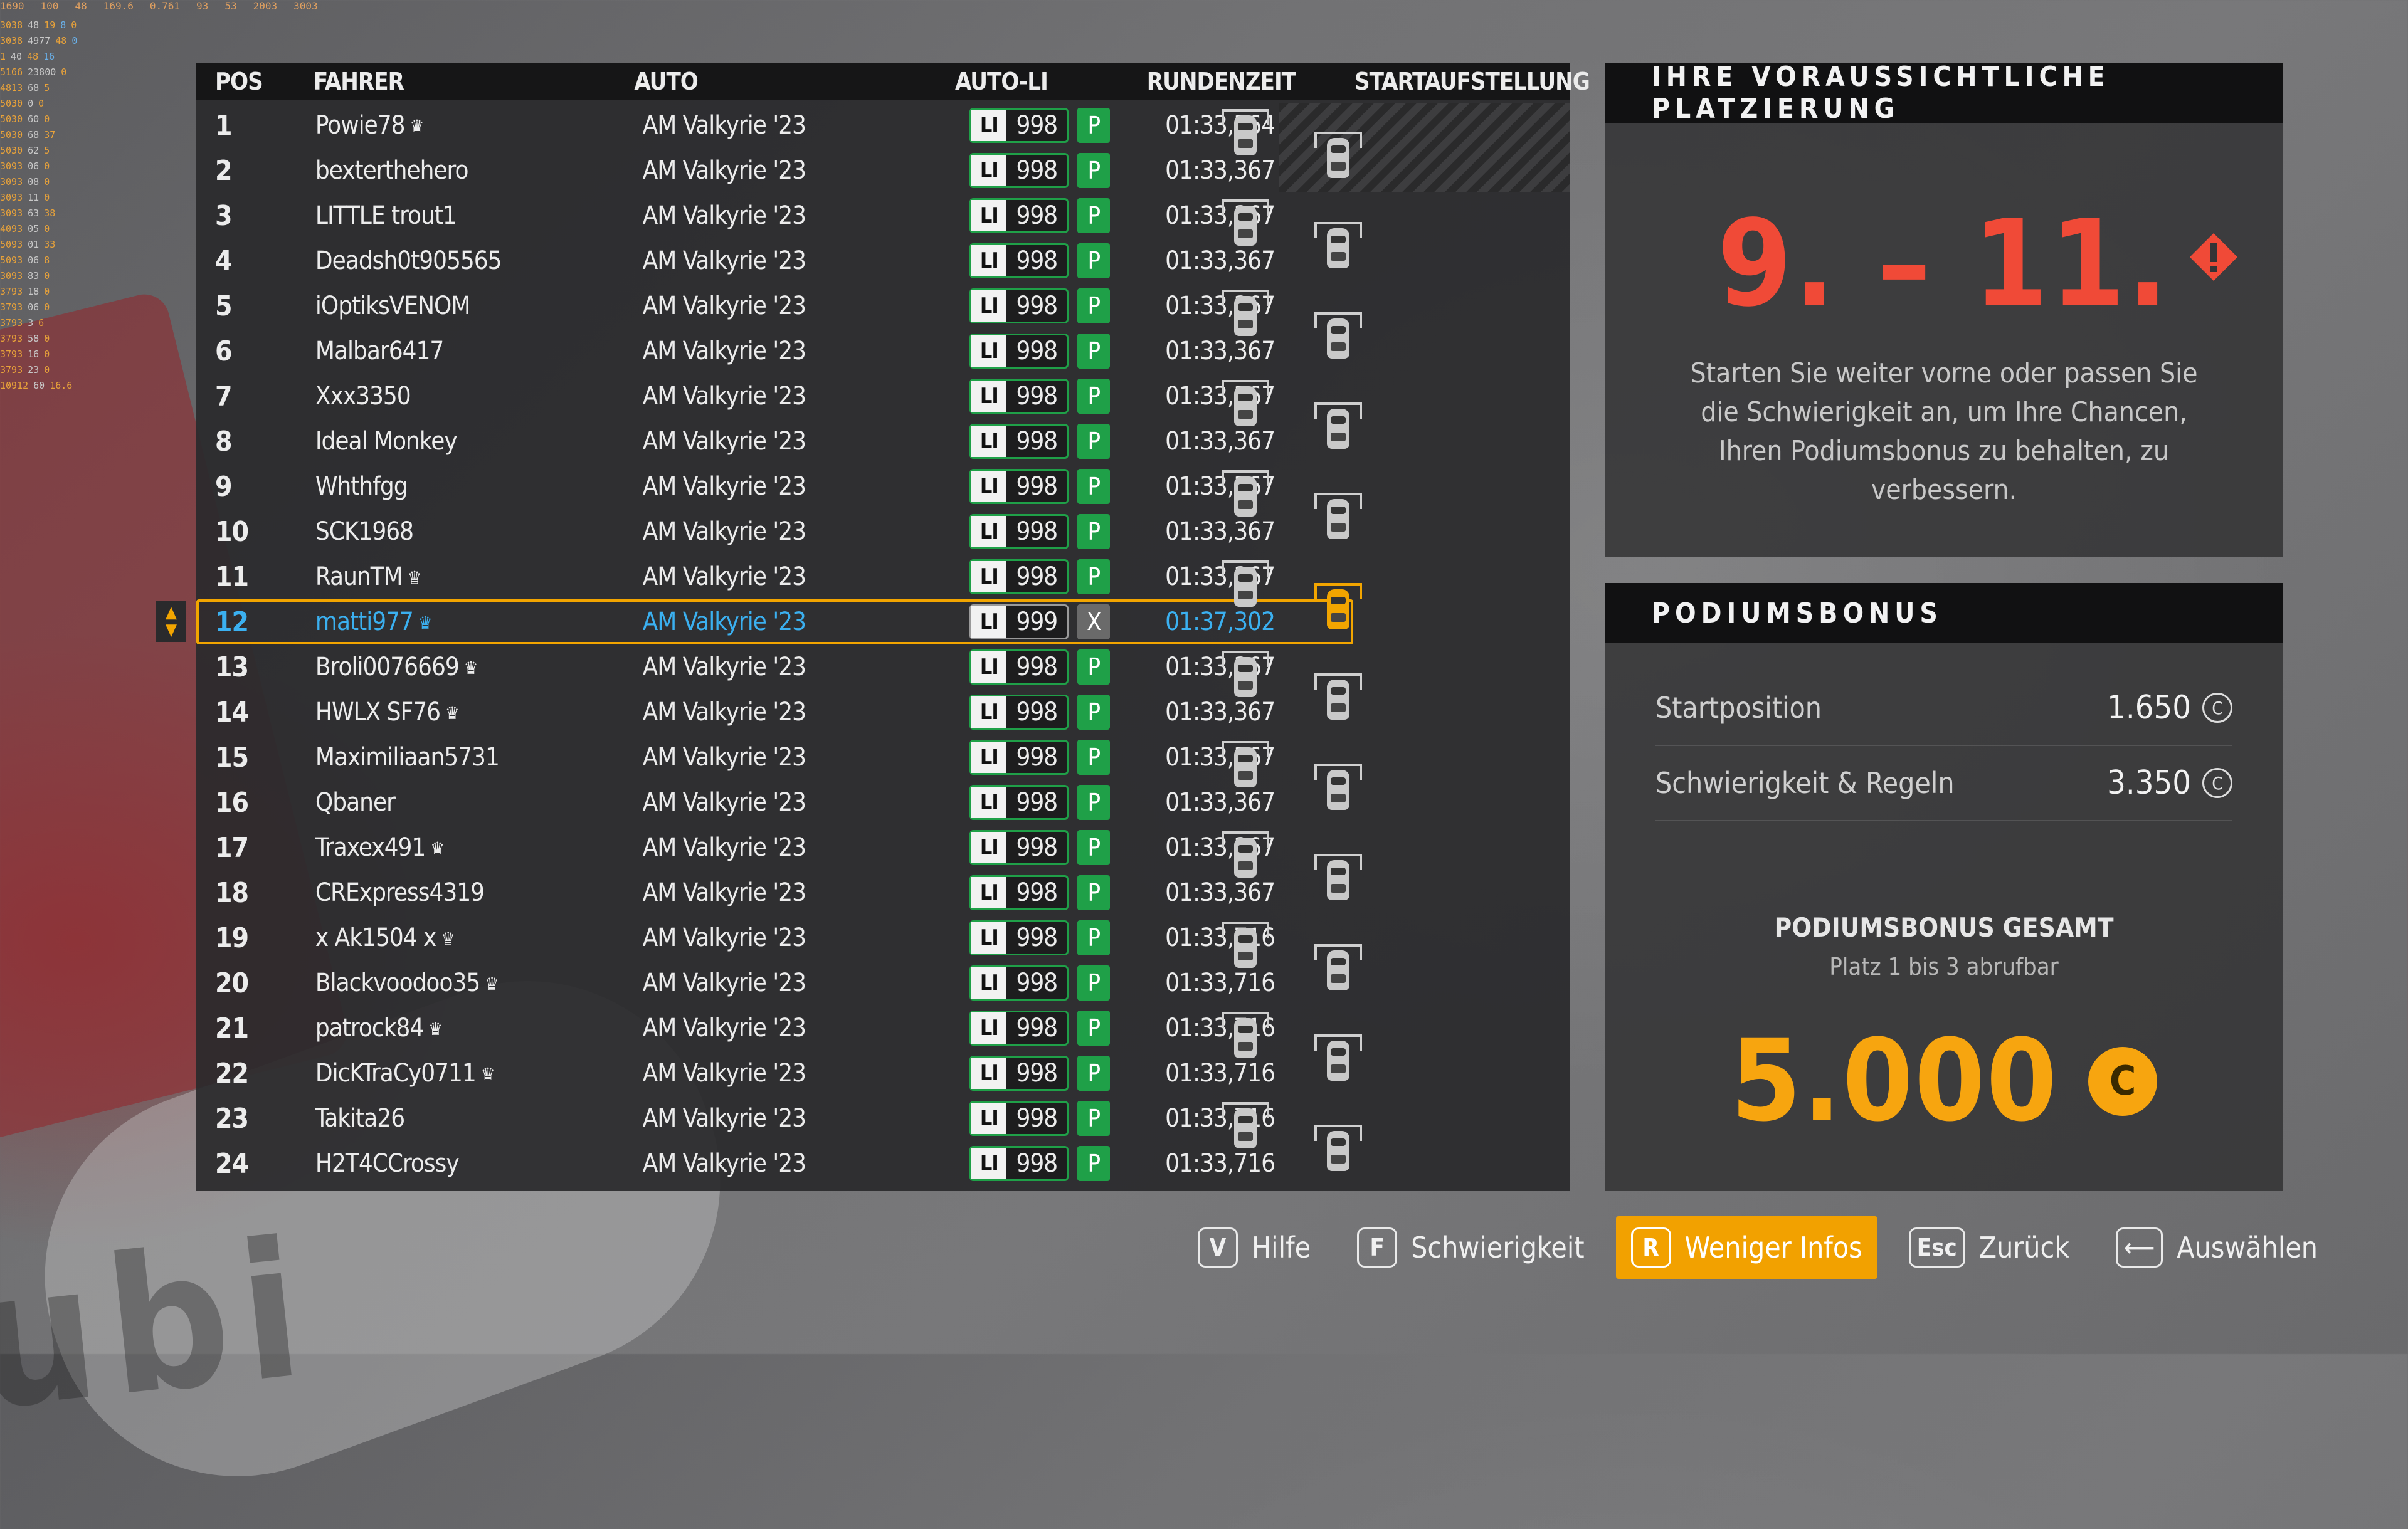 The height and width of the screenshot is (1529, 2408). Describe the element at coordinates (774, 531) in the screenshot. I see `table-row: 10 SCK1968 AM Valkyrie '23 LI 998 P 01:33,367` at that location.